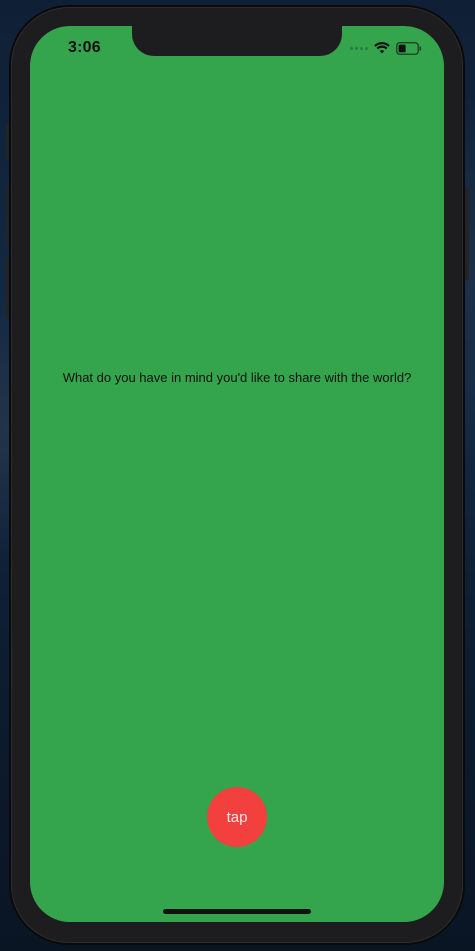  I want to click on tap-button: tap, so click(237, 817).